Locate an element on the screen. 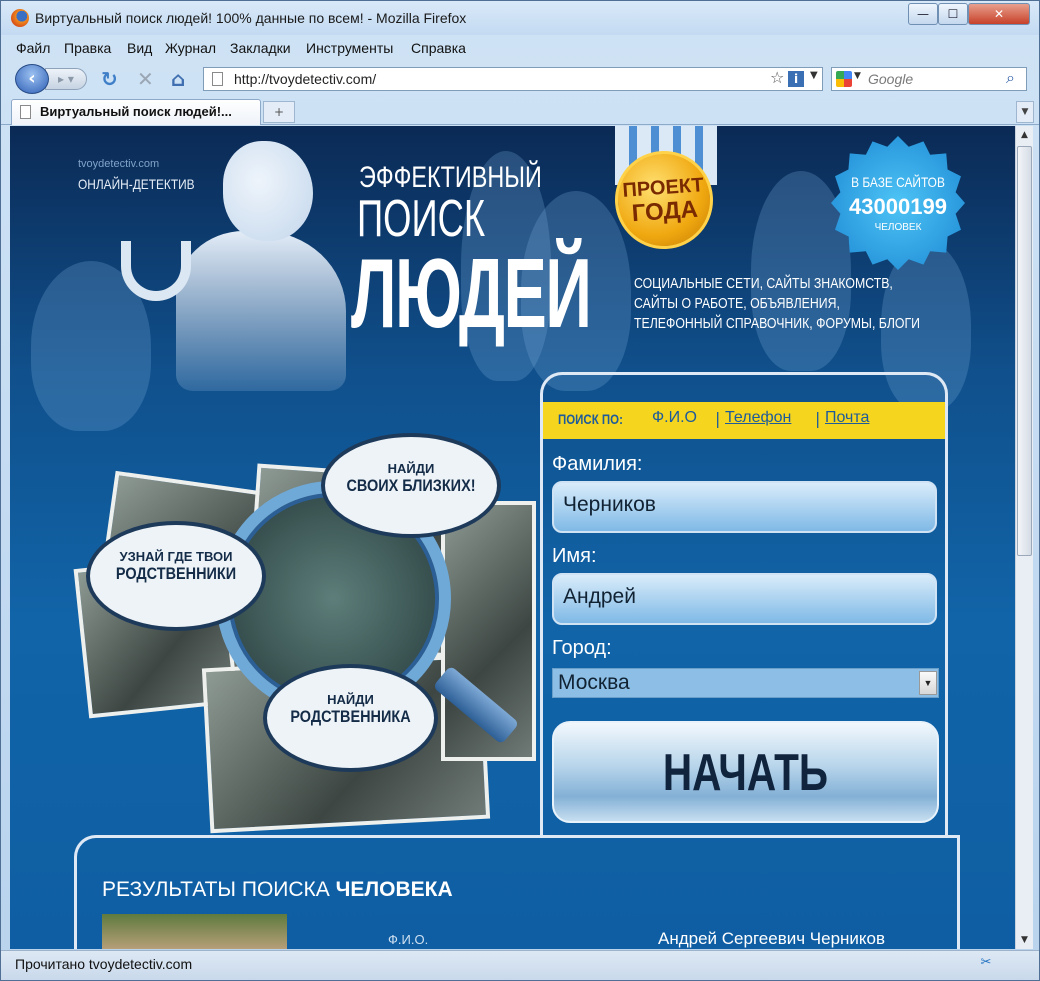  heading-line-3: ЛЮДЕЙ is located at coordinates (471, 293).